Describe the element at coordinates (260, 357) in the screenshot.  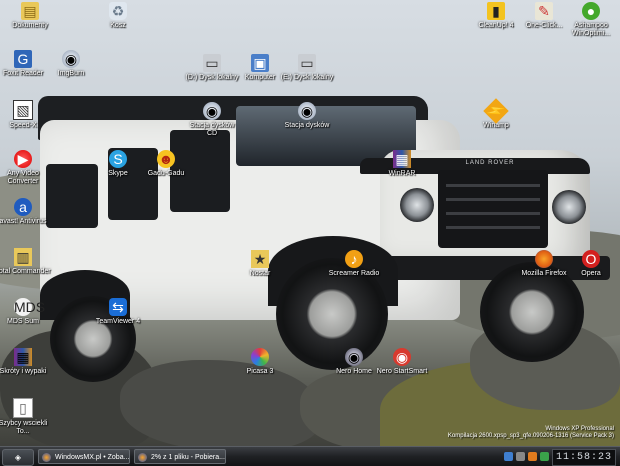
I see `picasa-icon` at that location.